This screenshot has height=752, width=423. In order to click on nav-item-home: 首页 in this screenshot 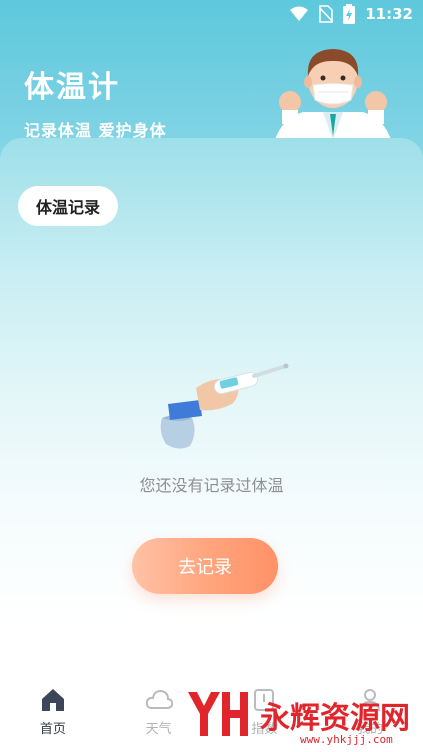, I will do `click(53, 715)`.